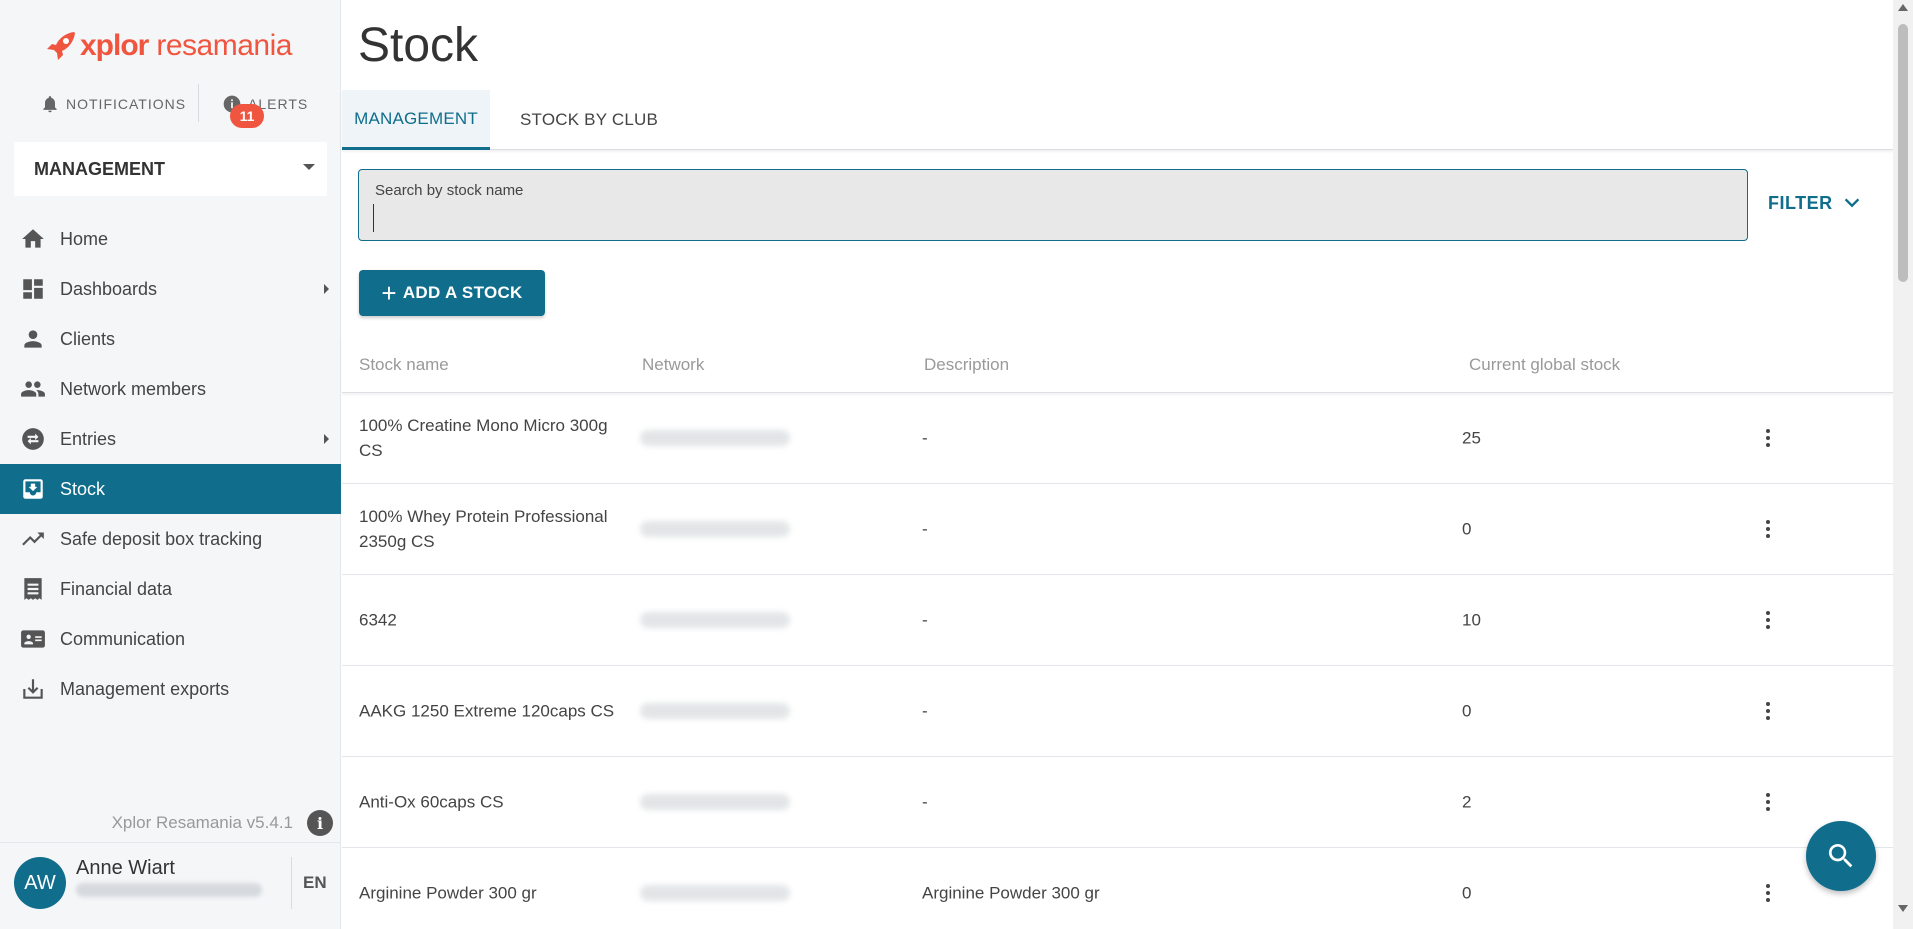 The width and height of the screenshot is (1913, 929). Describe the element at coordinates (99, 168) in the screenshot. I see `context-select-value: MANAGEMENT` at that location.